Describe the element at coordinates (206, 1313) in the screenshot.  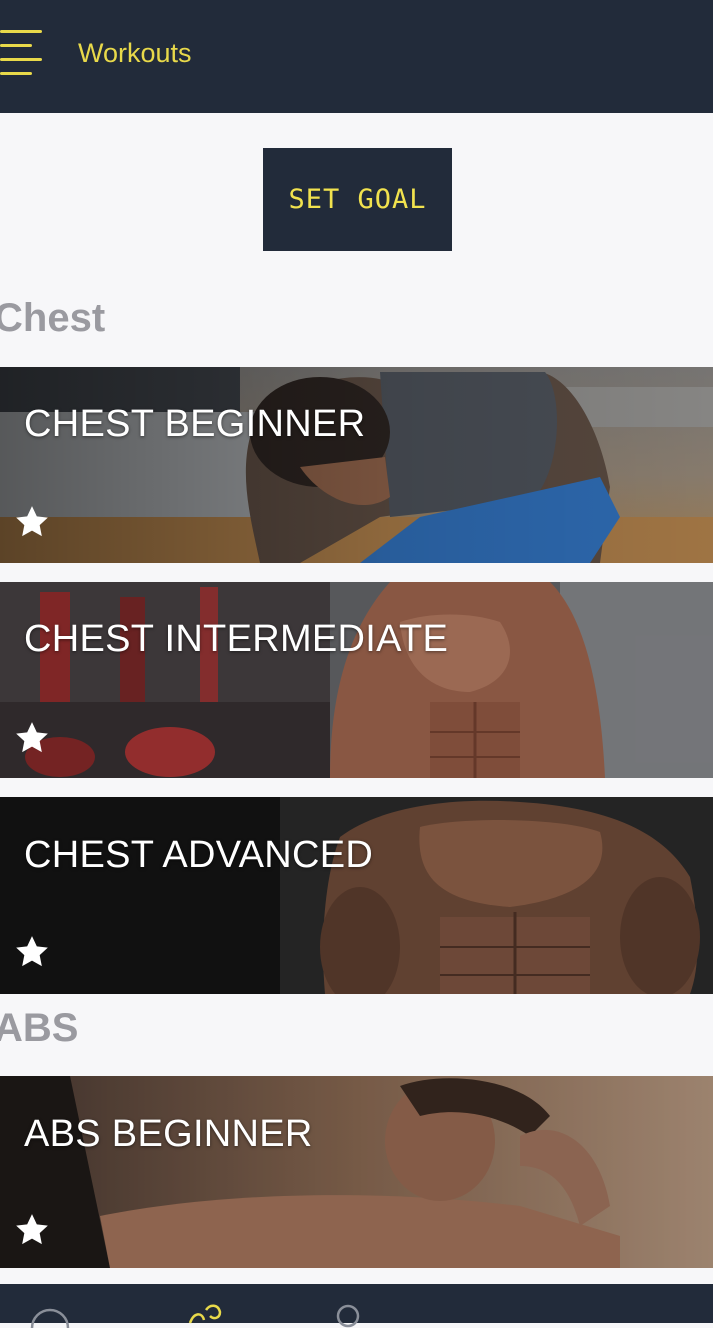
I see `workout-icon` at that location.